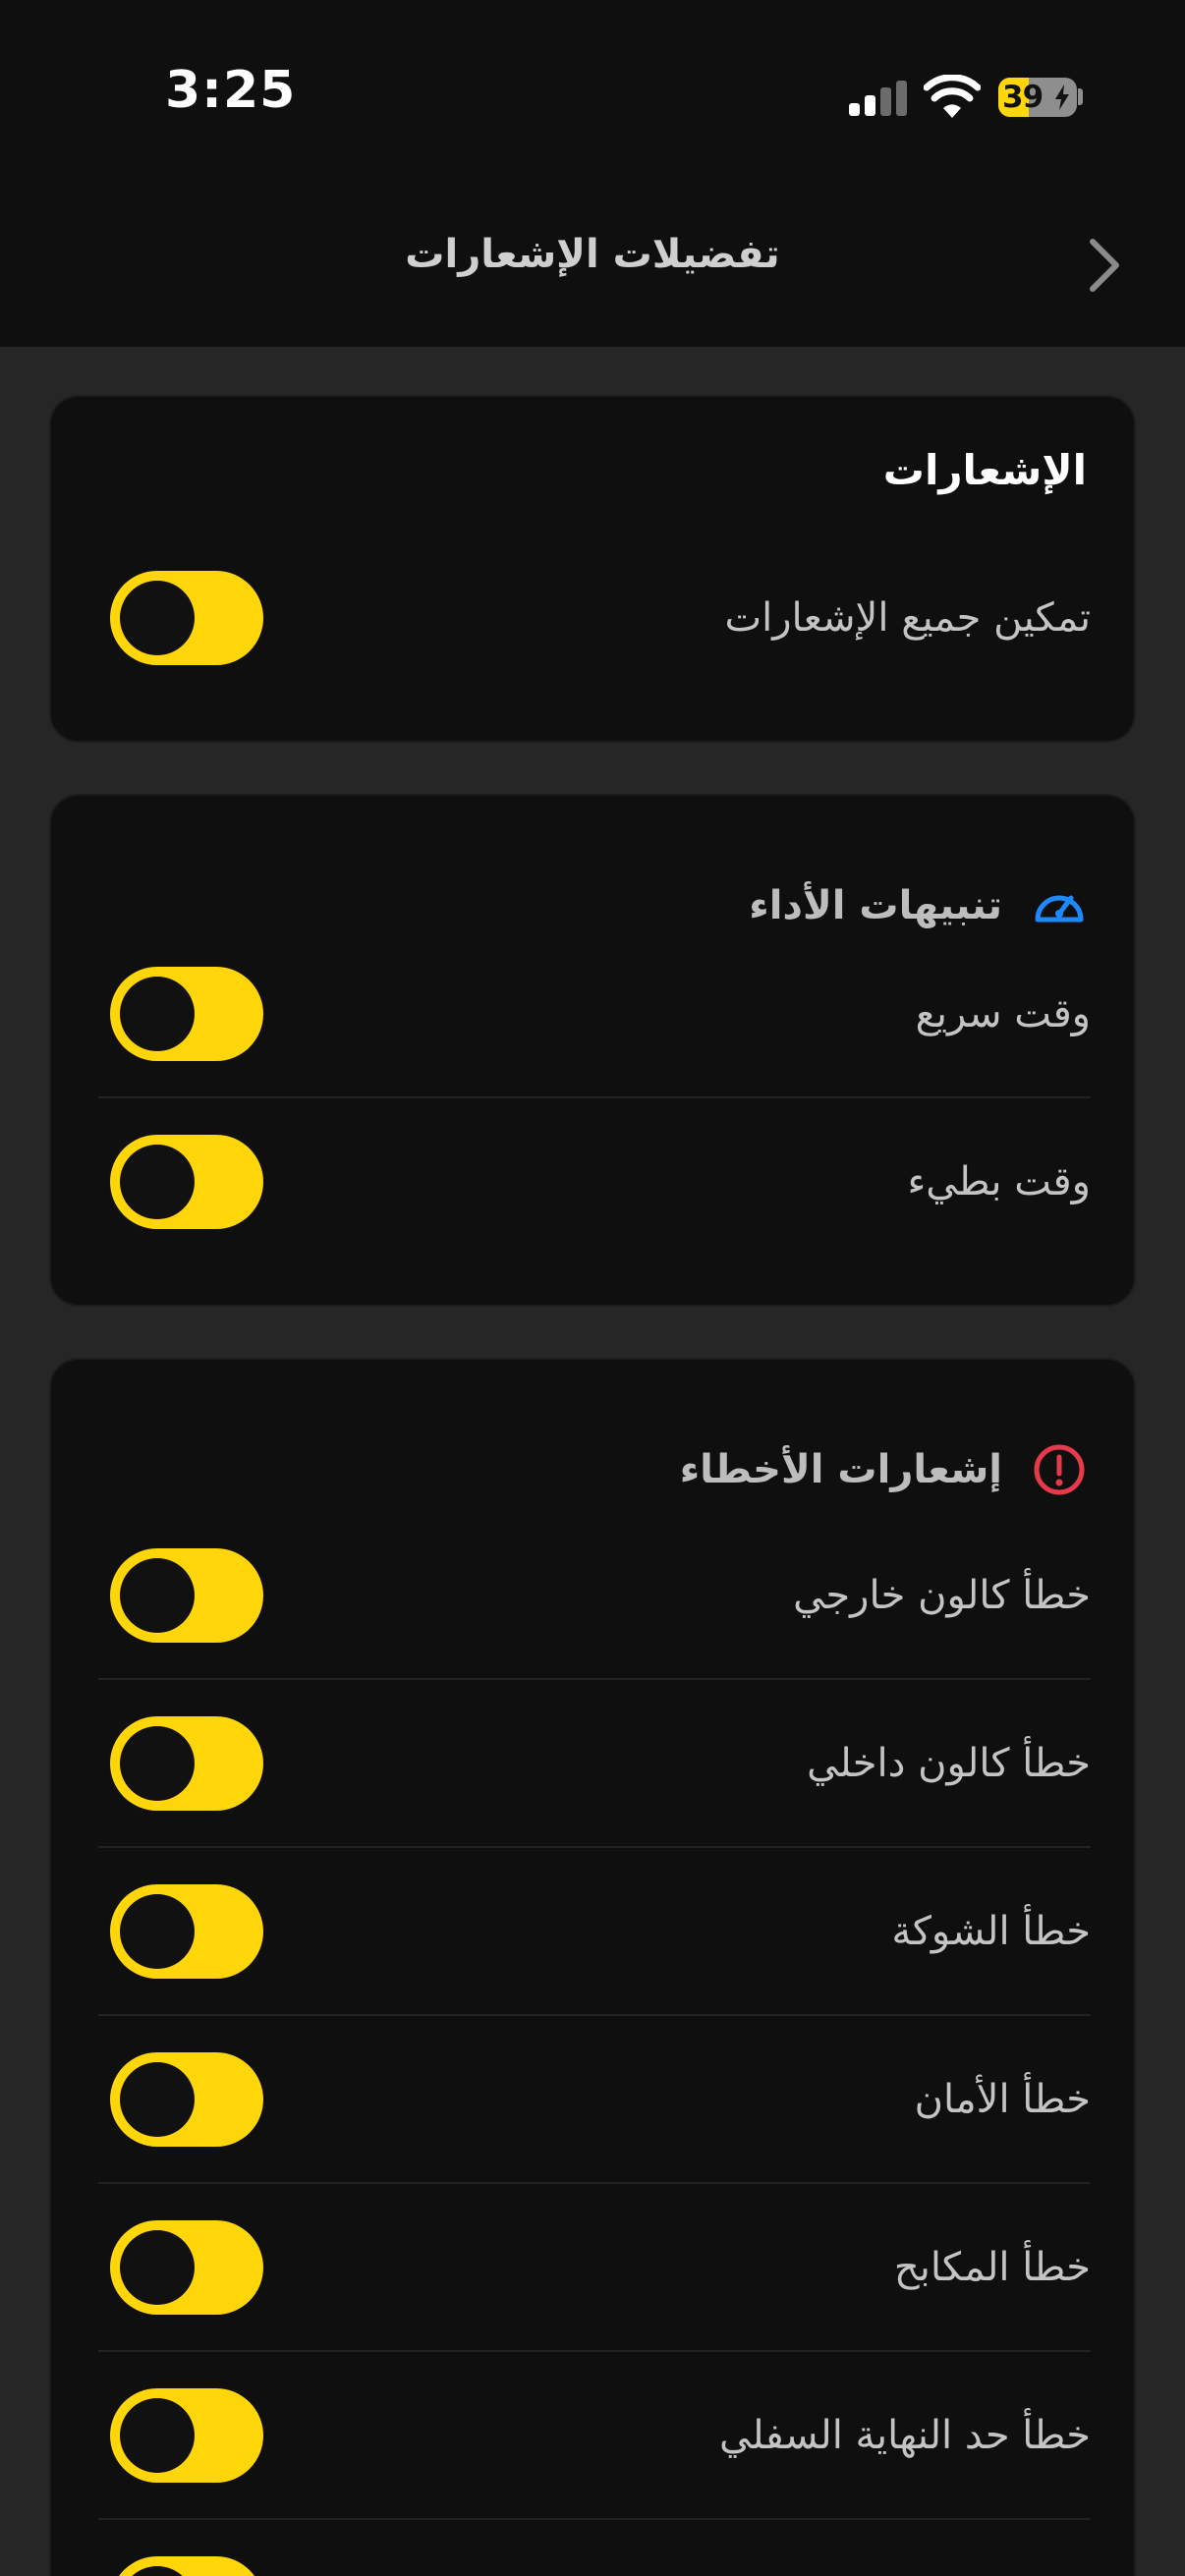 The image size is (1185, 2576). I want to click on list-item: خطأ الشوكة, so click(594, 1932).